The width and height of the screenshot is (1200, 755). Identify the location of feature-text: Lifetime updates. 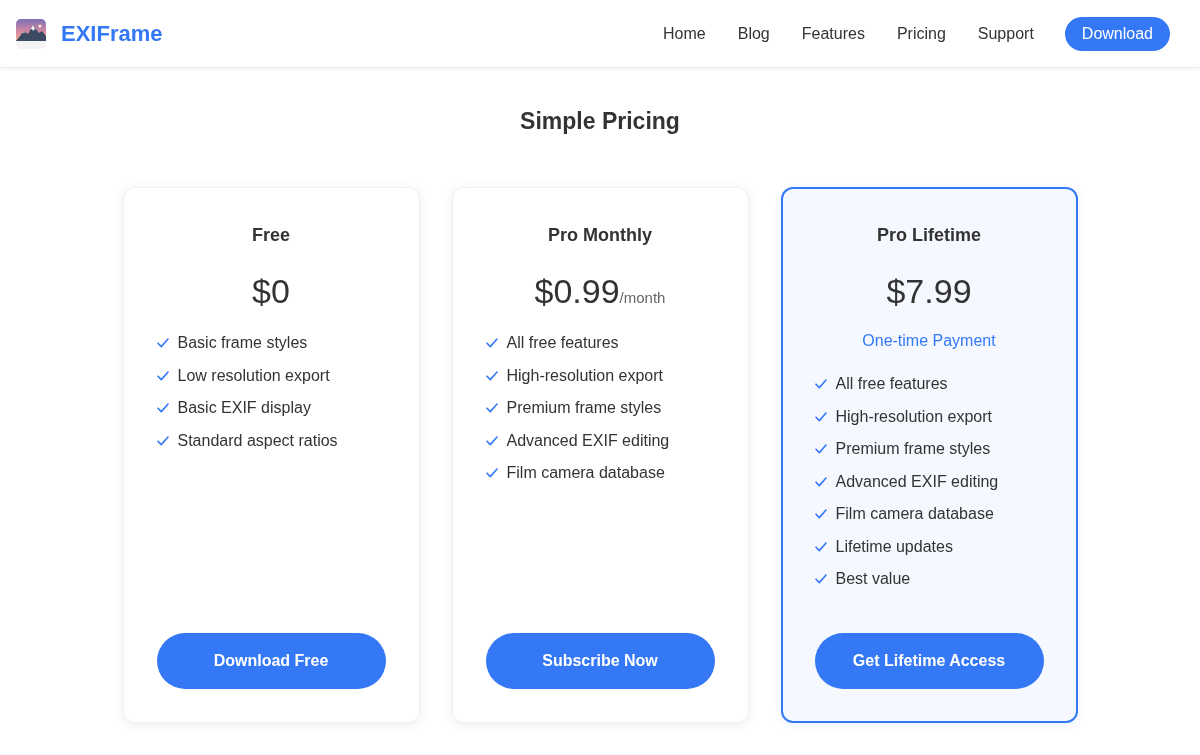
(894, 546).